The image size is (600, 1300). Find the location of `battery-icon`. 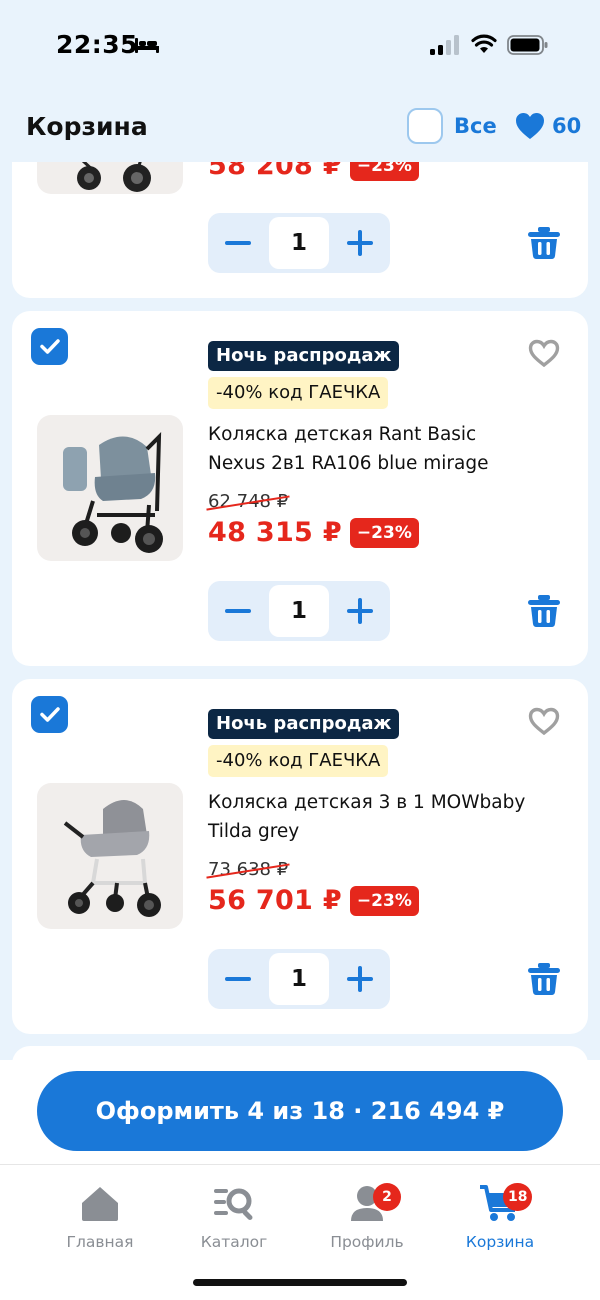

battery-icon is located at coordinates (527, 45).